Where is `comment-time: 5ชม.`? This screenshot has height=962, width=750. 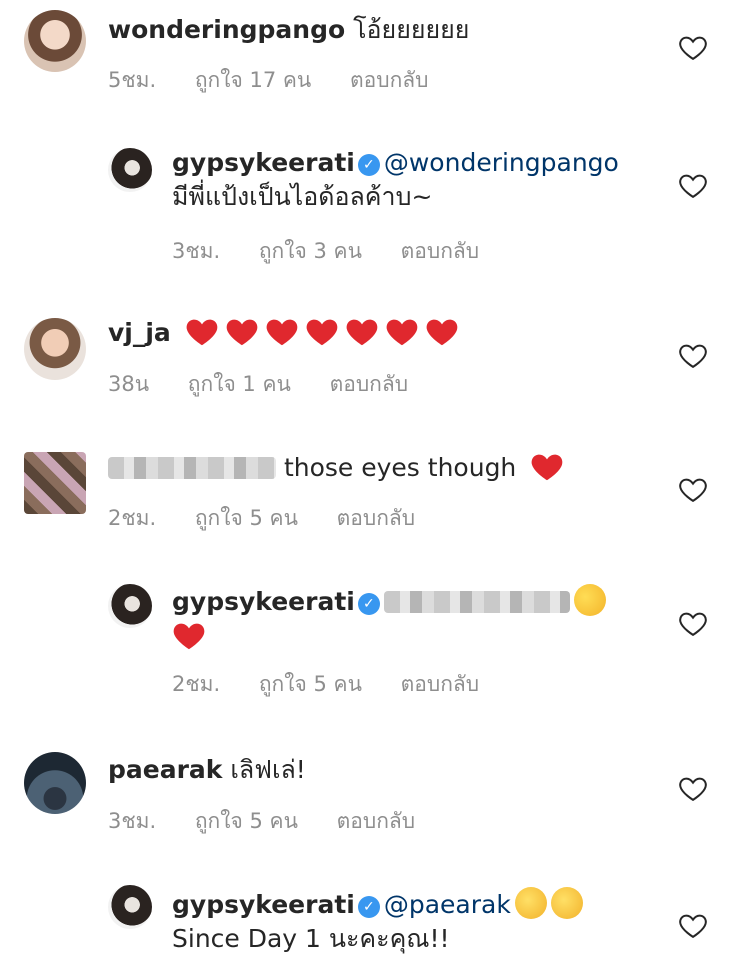
comment-time: 5ชม. is located at coordinates (132, 80).